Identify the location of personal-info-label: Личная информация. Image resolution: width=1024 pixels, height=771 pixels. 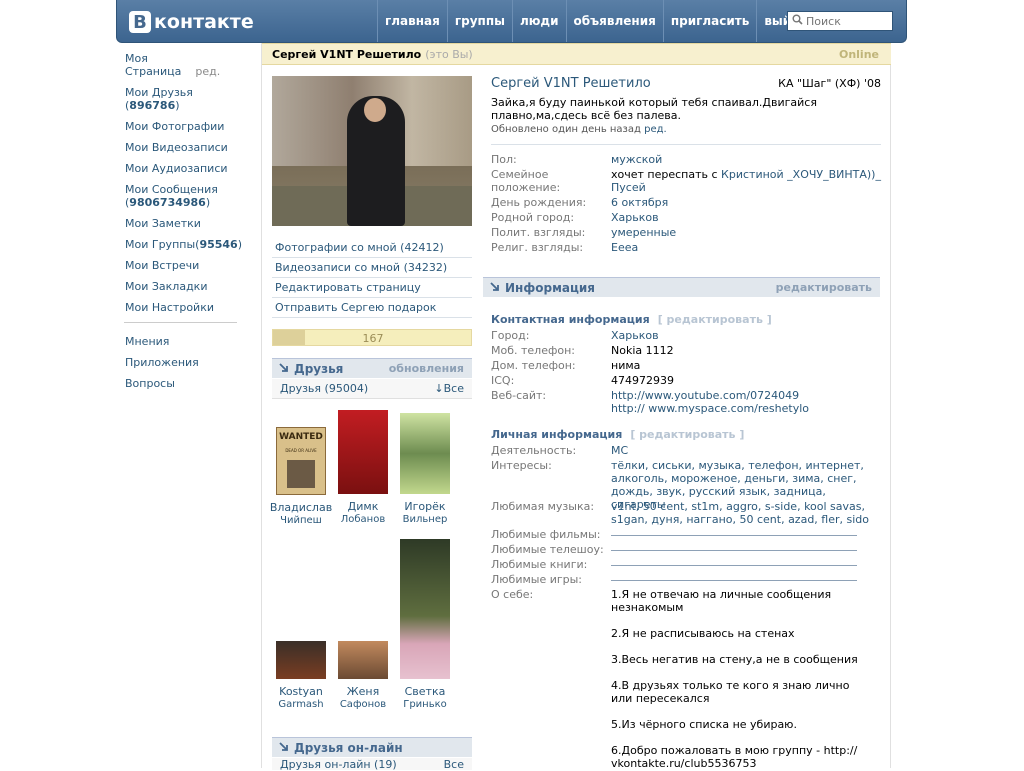
(557, 434).